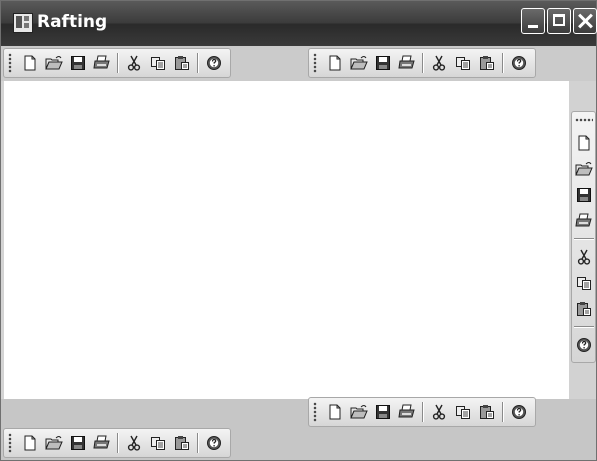 This screenshot has height=461, width=597. Describe the element at coordinates (299, 23) in the screenshot. I see `title-bar: Rafting` at that location.